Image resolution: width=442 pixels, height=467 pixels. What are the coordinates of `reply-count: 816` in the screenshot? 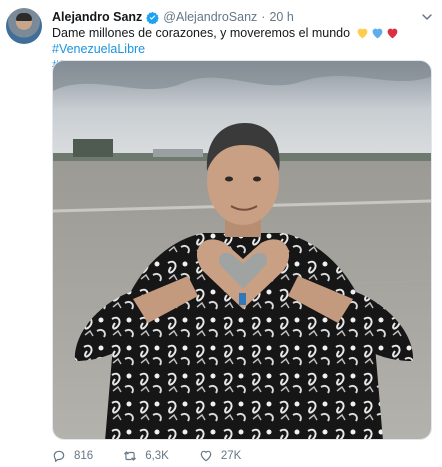 It's located at (84, 456).